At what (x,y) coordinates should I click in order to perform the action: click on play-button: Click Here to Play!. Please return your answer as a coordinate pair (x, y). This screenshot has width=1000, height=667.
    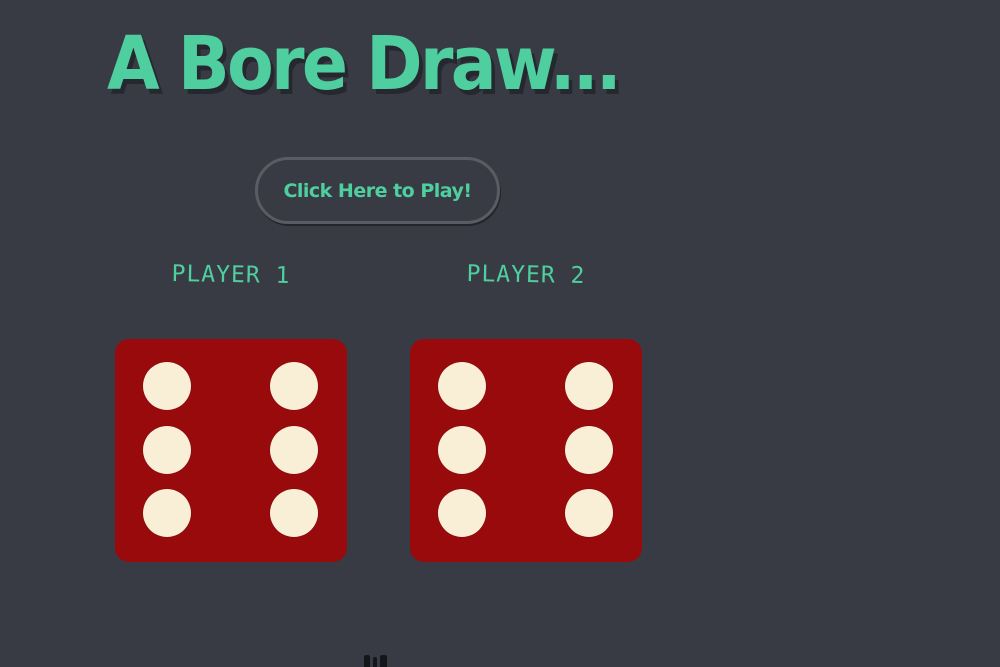
    Looking at the image, I should click on (377, 190).